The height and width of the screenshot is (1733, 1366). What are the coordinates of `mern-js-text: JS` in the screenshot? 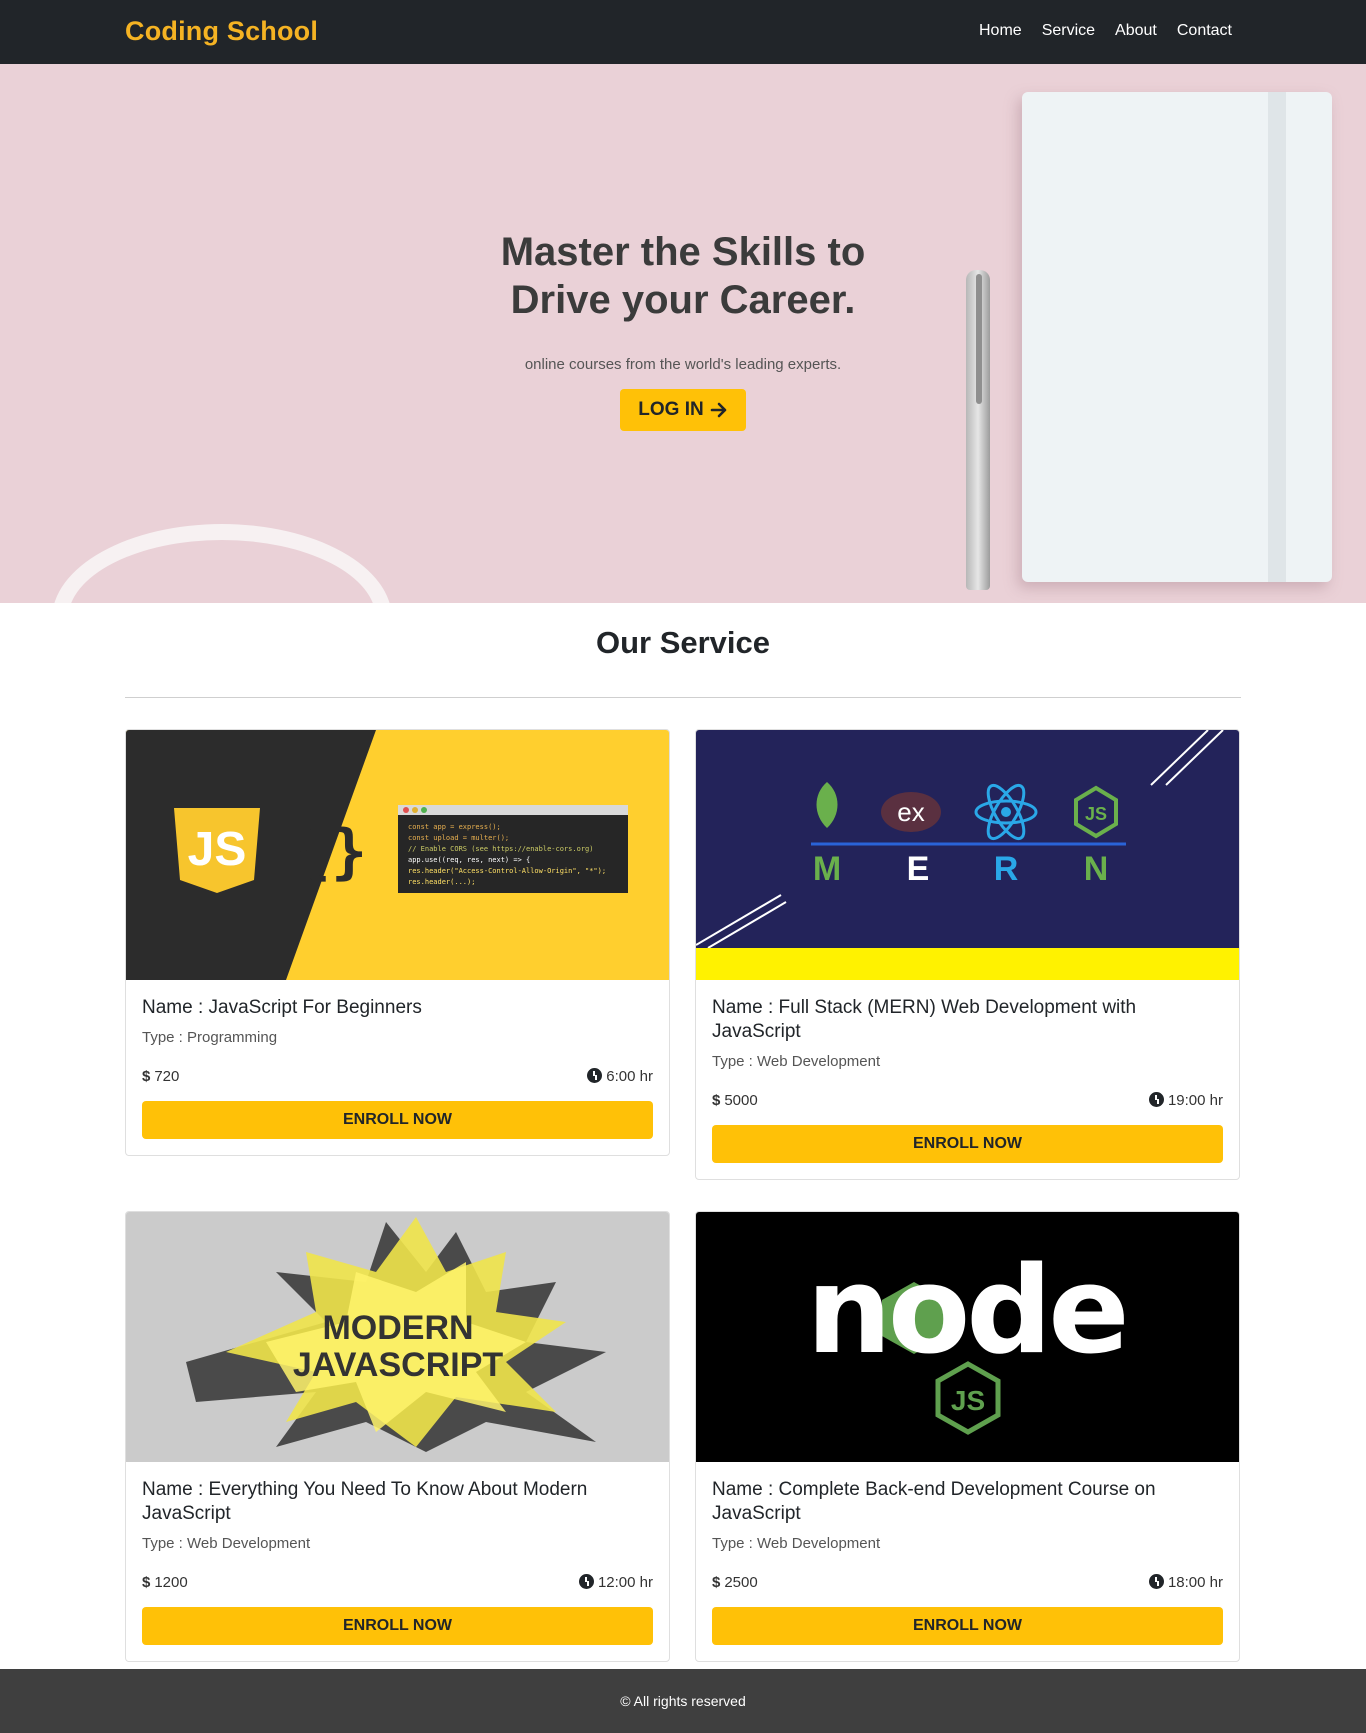 It's located at (1096, 814).